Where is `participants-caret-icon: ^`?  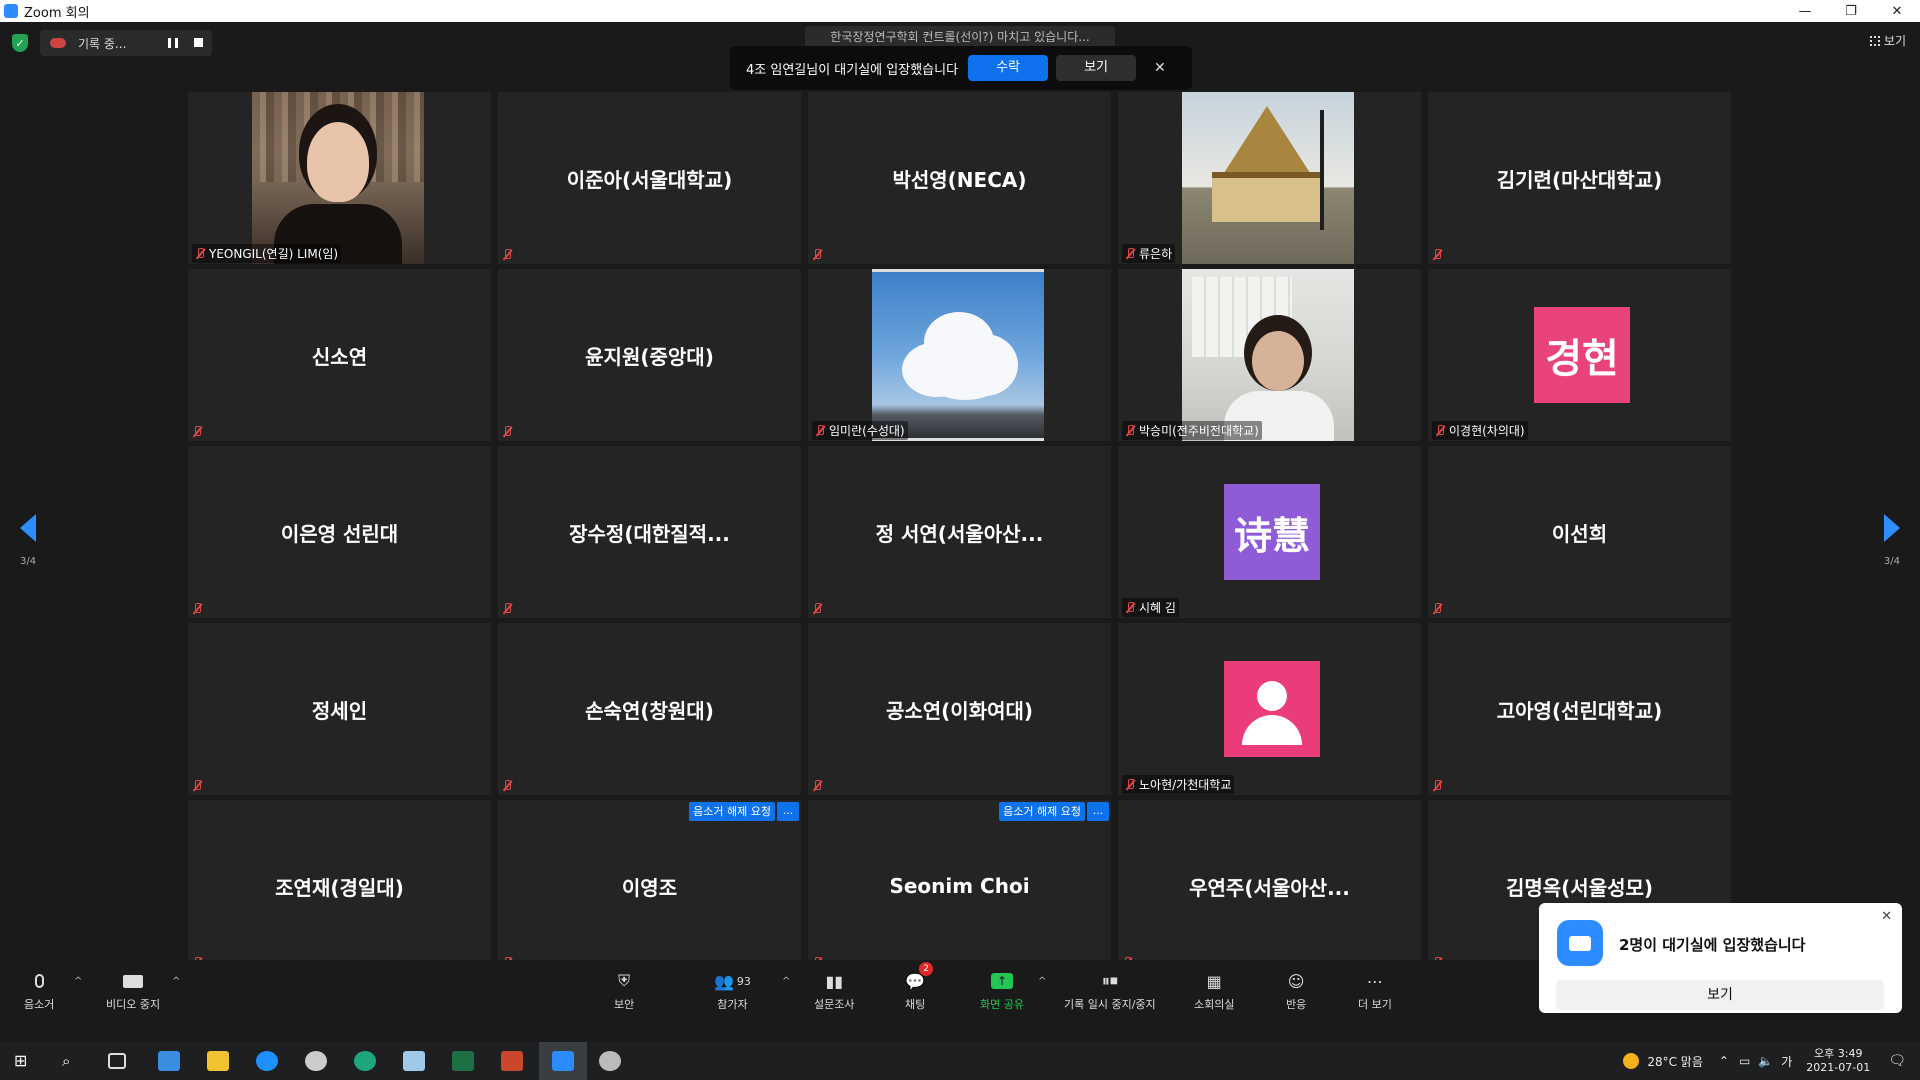 participants-caret-icon: ^ is located at coordinates (786, 981).